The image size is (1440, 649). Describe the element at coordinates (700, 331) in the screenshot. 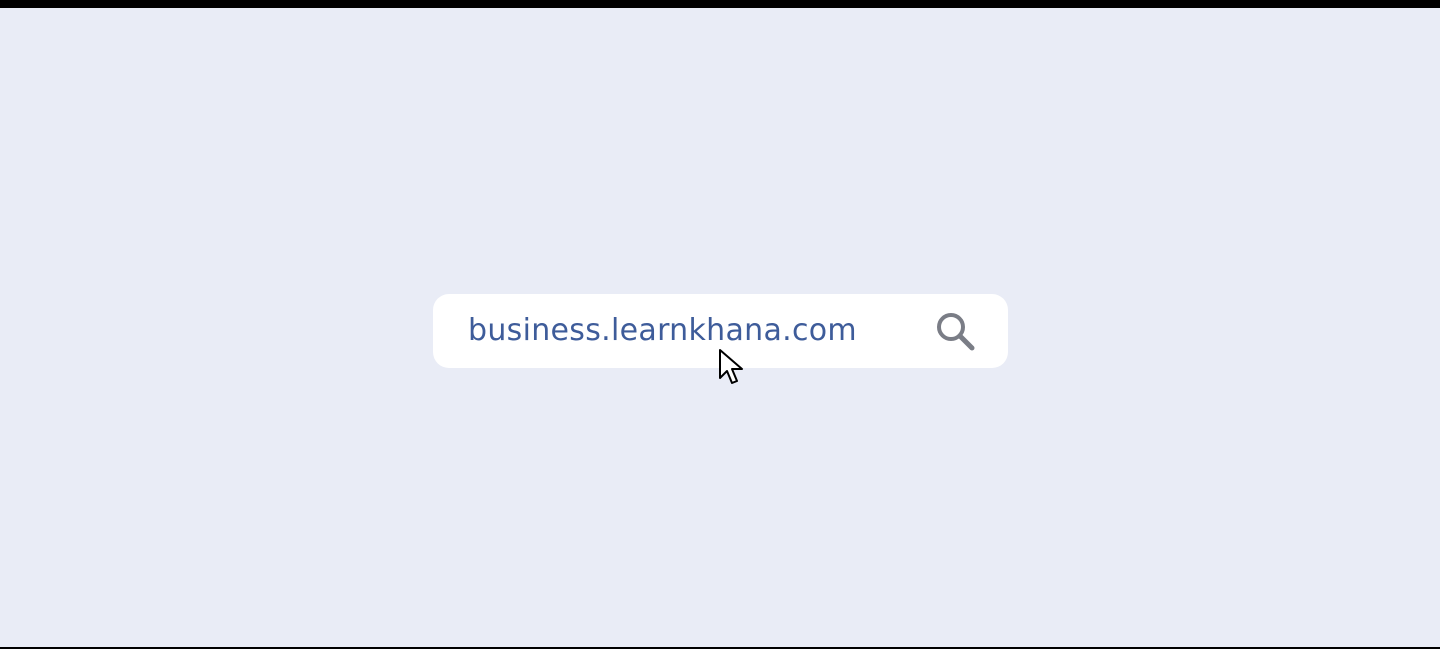

I see `search-input: business.learnkhana.com` at that location.